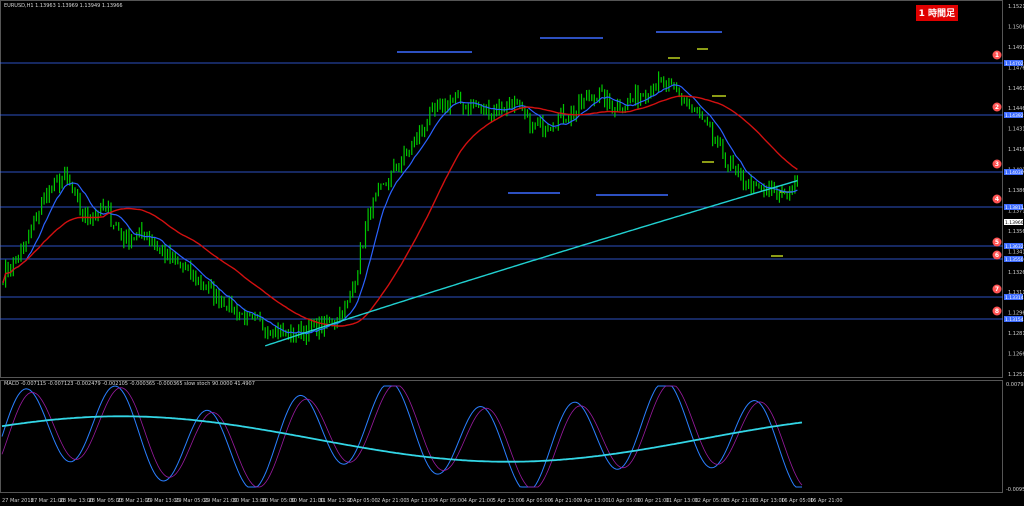 The width and height of the screenshot is (1024, 506). Describe the element at coordinates (797, 501) in the screenshot. I see `time-axis-label: 16 Apr 05:00` at that location.